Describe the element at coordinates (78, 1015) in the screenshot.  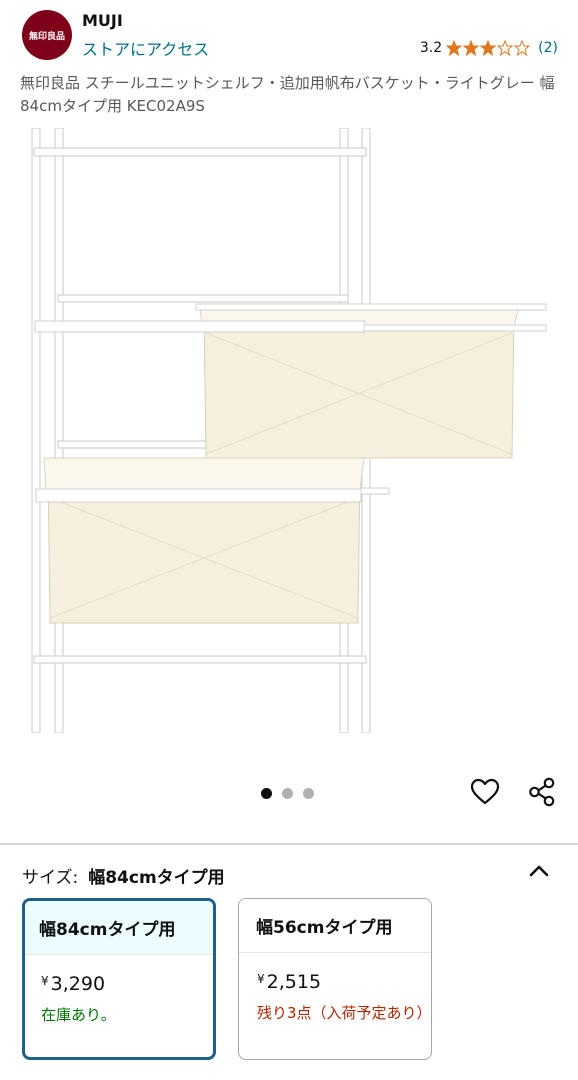
I see `availability-status: 在庫あり。` at that location.